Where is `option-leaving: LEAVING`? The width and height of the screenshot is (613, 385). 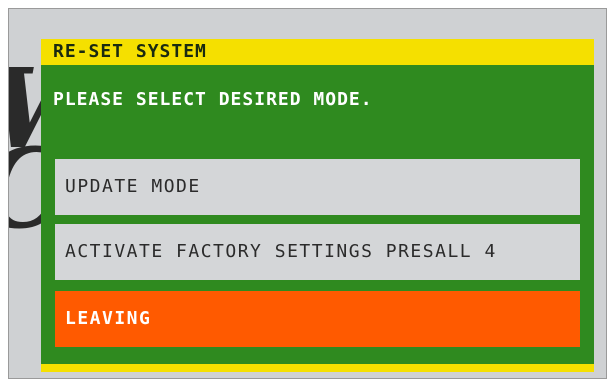
option-leaving: LEAVING is located at coordinates (317, 319).